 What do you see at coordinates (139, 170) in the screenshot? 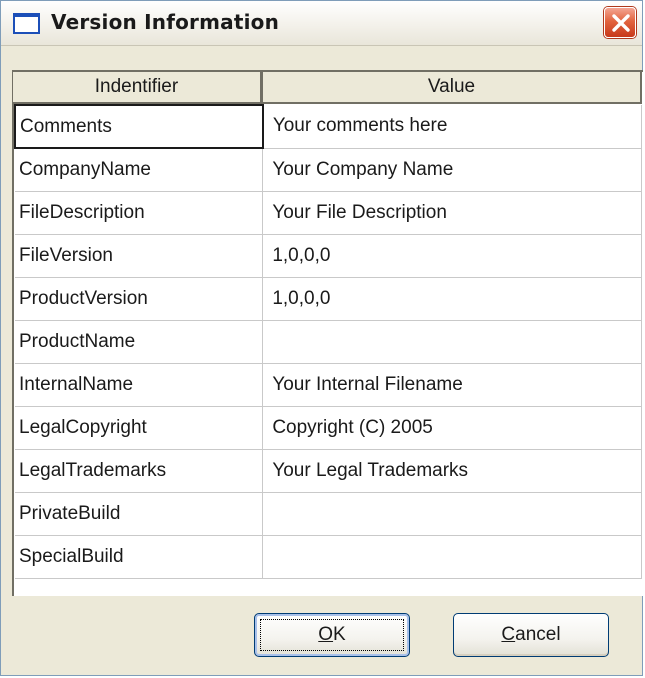
I see `identifier-cell: CompanyName` at bounding box center [139, 170].